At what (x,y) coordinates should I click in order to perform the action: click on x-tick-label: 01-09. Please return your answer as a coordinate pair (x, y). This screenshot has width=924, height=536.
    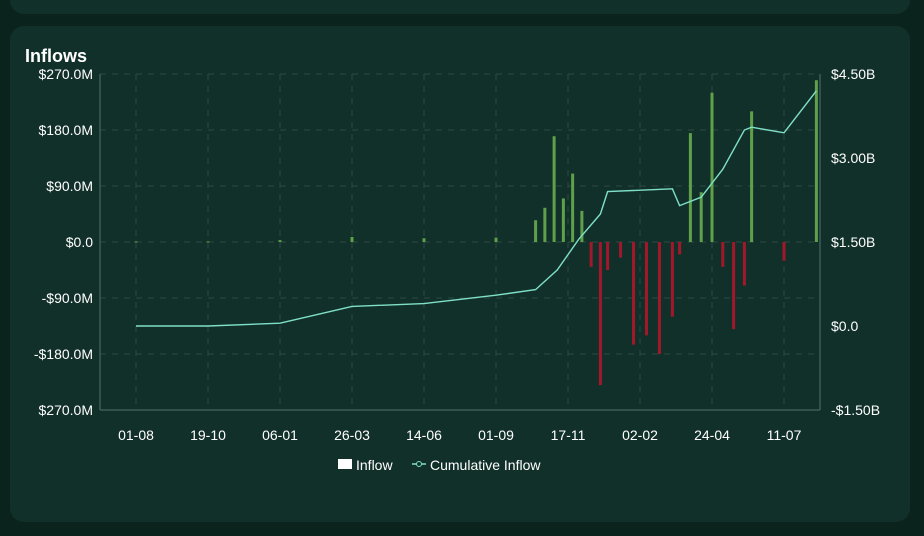
    Looking at the image, I should click on (496, 435).